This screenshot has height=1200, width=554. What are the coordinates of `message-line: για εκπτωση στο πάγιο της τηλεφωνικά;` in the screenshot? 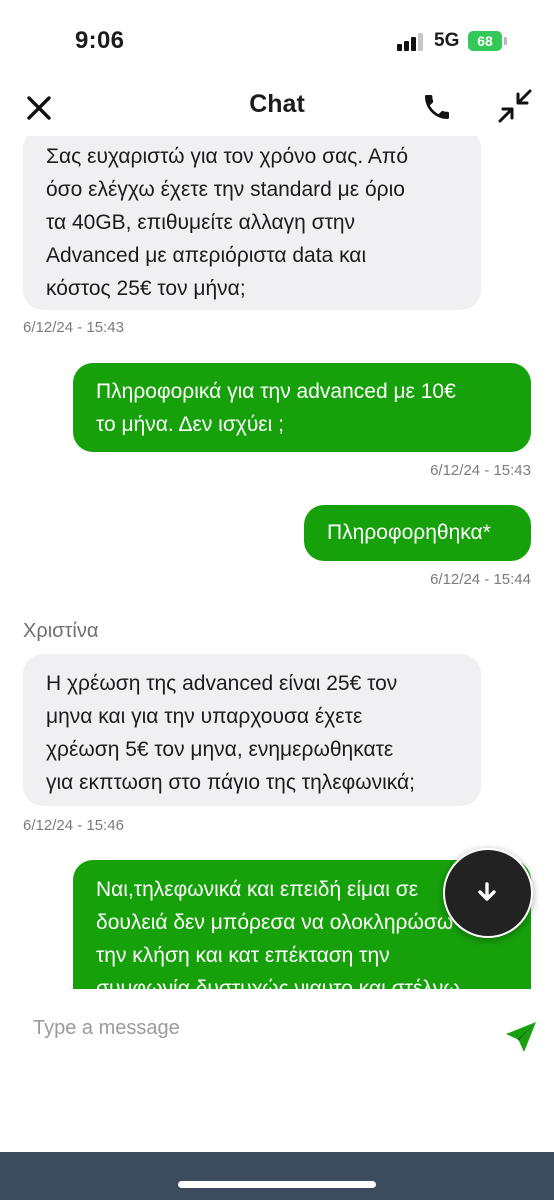 It's located at (231, 782).